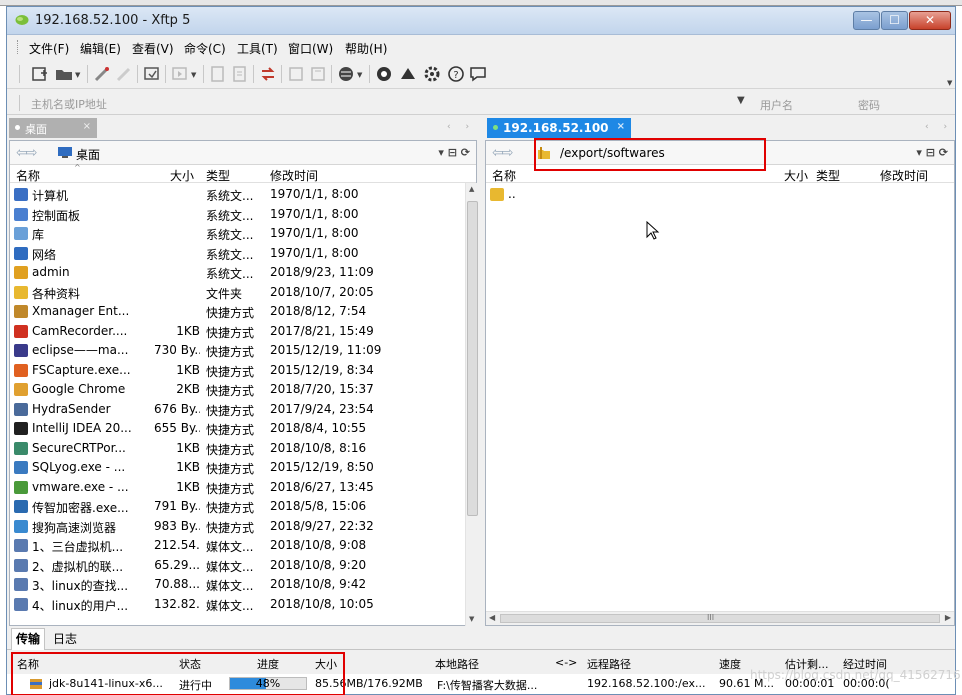 The width and height of the screenshot is (962, 695). What do you see at coordinates (188, 467) in the screenshot?
I see `file-size: 1KB` at bounding box center [188, 467].